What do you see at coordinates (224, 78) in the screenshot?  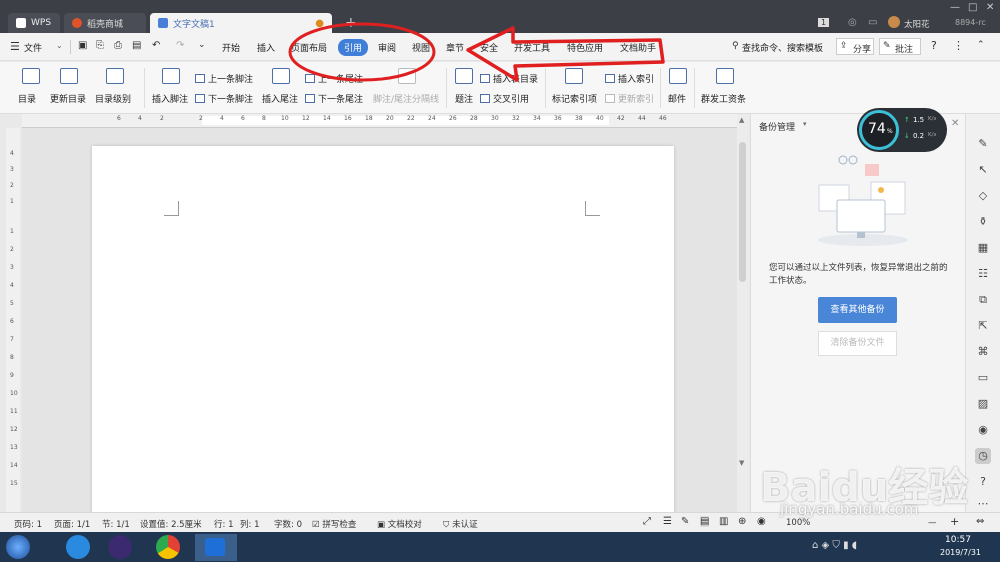 I see `prev-footnote-button: 上一条脚注` at bounding box center [224, 78].